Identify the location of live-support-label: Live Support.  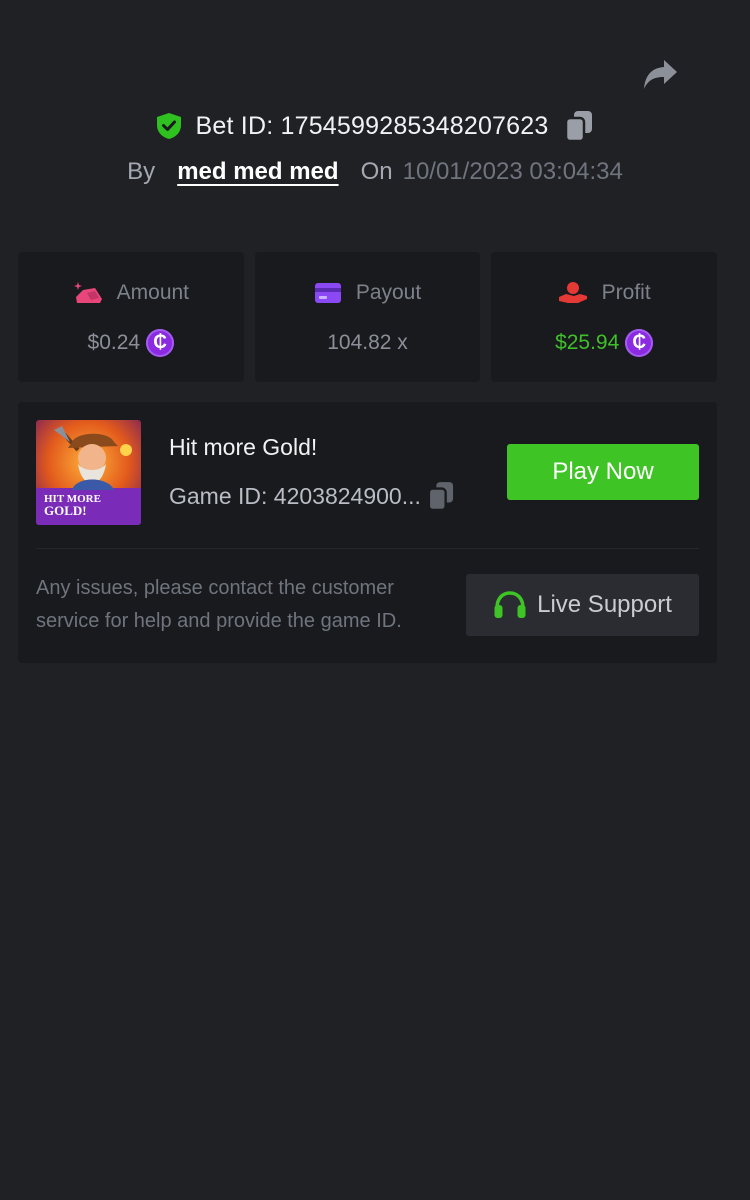
(604, 604).